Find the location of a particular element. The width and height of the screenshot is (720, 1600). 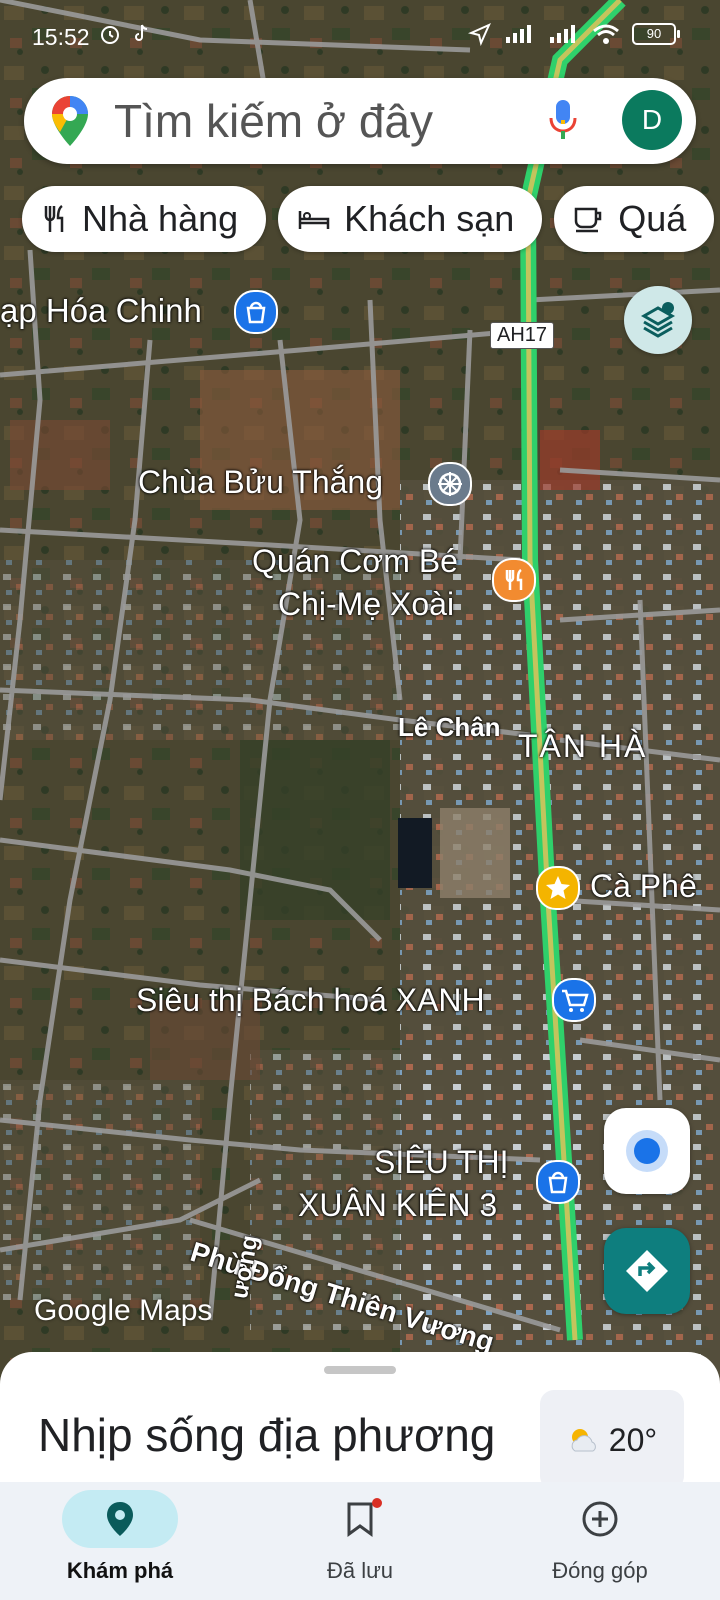

wifi-icon is located at coordinates (606, 34).